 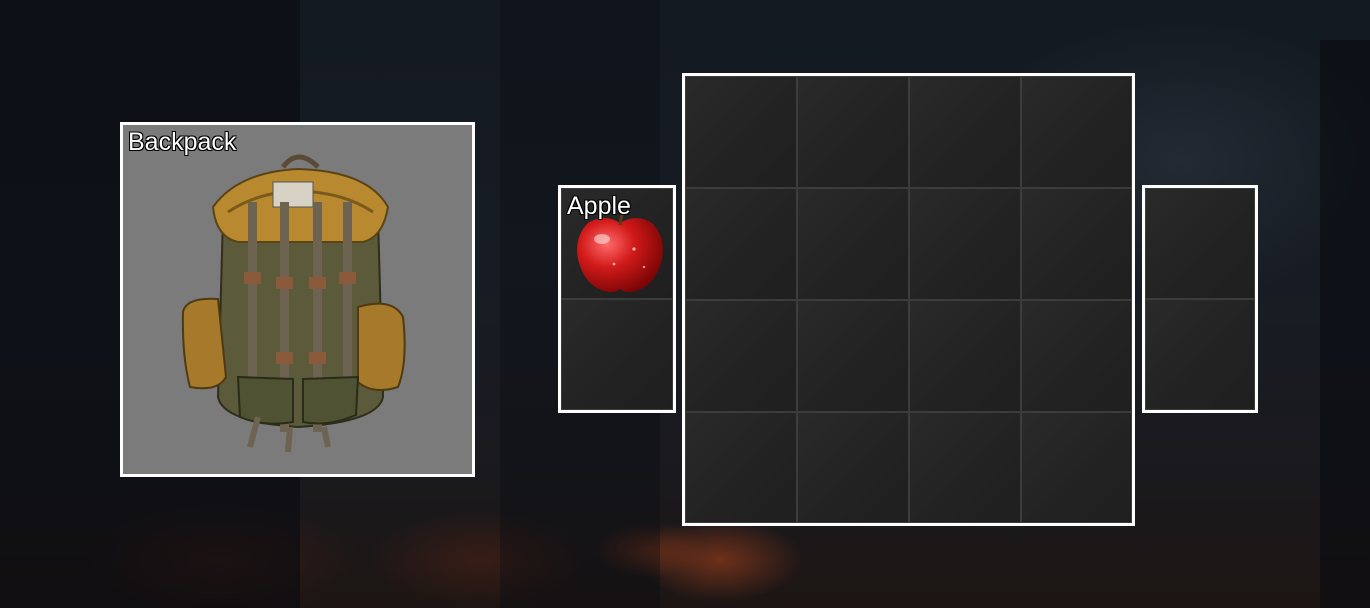 I want to click on apple-icon, so click(x=620, y=252).